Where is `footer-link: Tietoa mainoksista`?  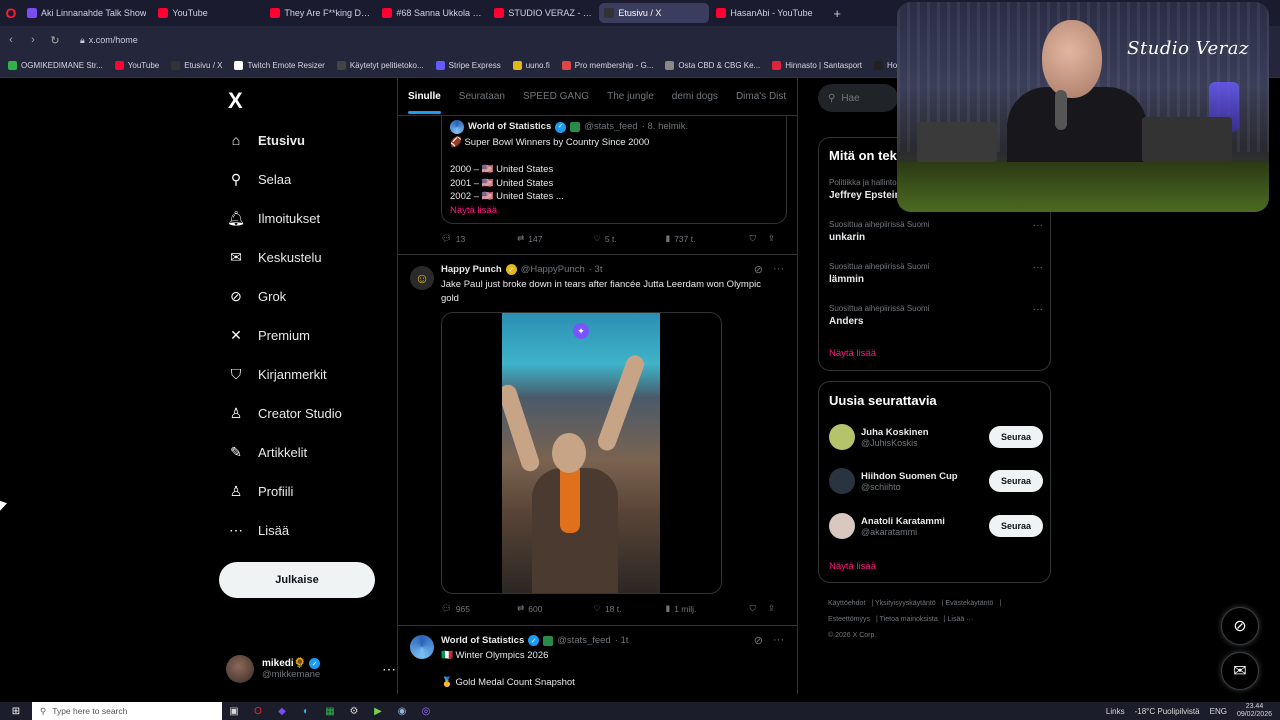
footer-link: Tietoa mainoksista is located at coordinates (909, 619).